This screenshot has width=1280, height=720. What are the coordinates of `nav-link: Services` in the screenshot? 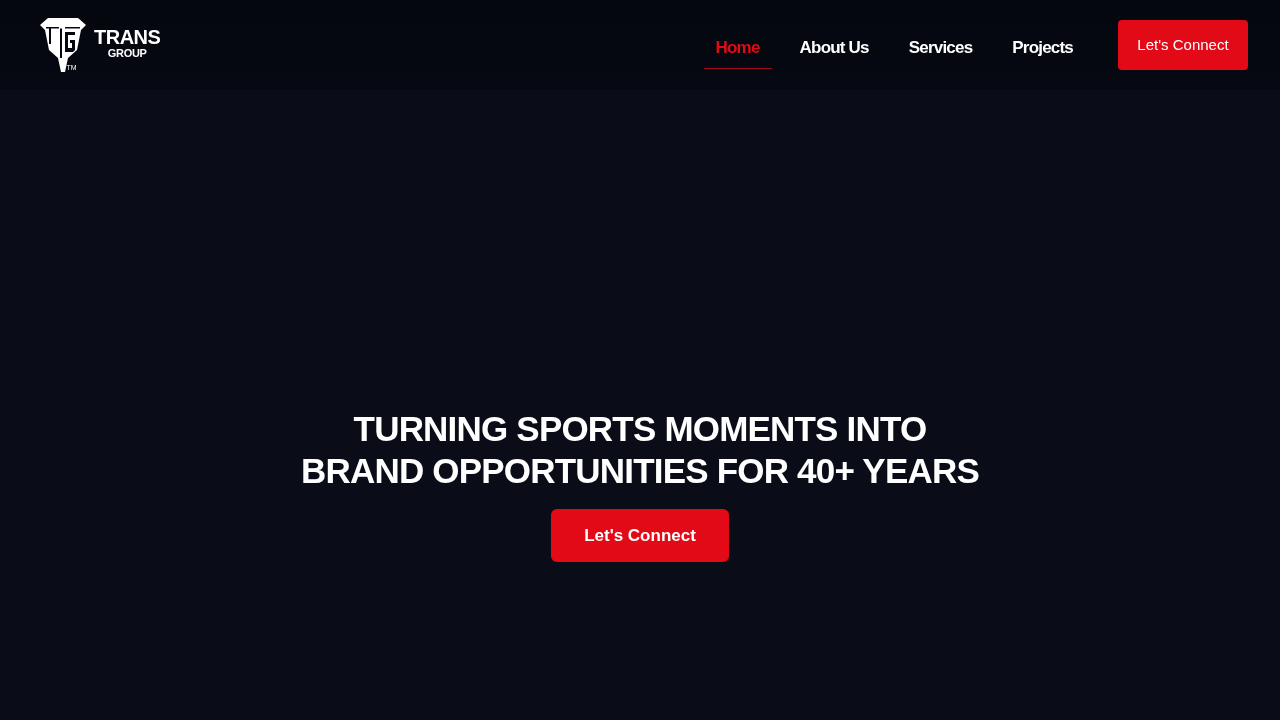 It's located at (940, 48).